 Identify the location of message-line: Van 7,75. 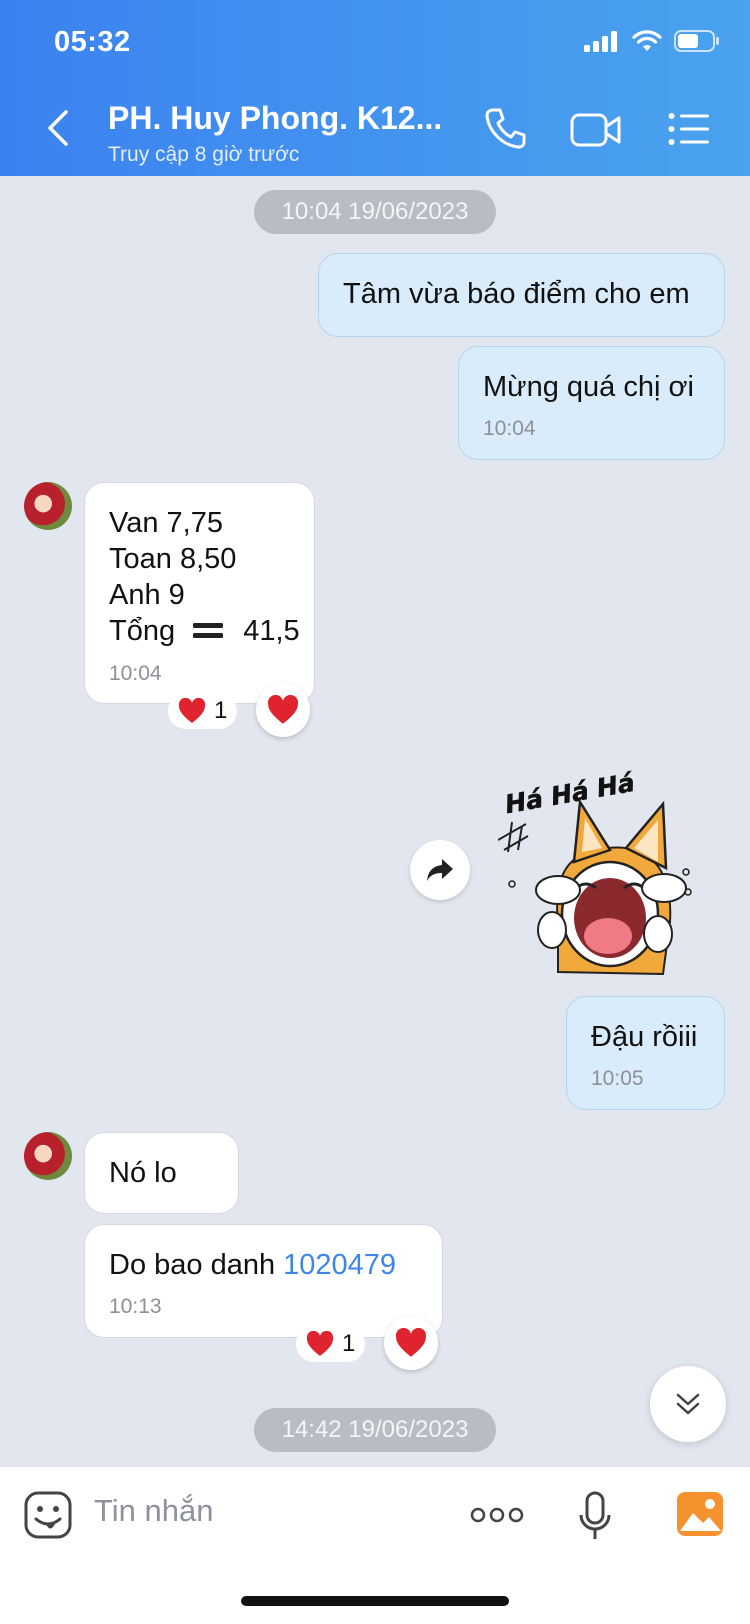
(166, 523).